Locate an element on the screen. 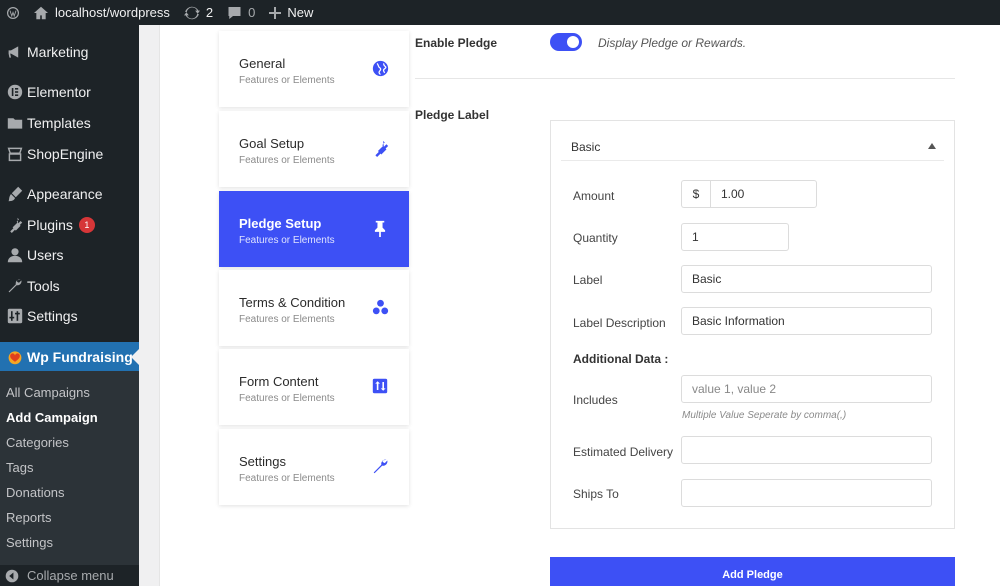 The height and width of the screenshot is (586, 1000). menu-label: ShopEngine is located at coordinates (65, 154).